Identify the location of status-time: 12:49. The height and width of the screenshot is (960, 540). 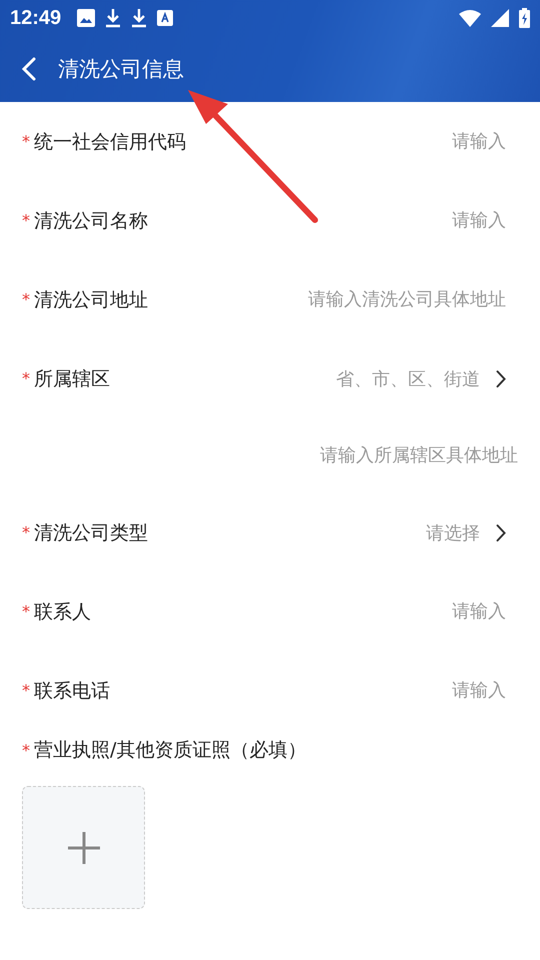
(36, 18).